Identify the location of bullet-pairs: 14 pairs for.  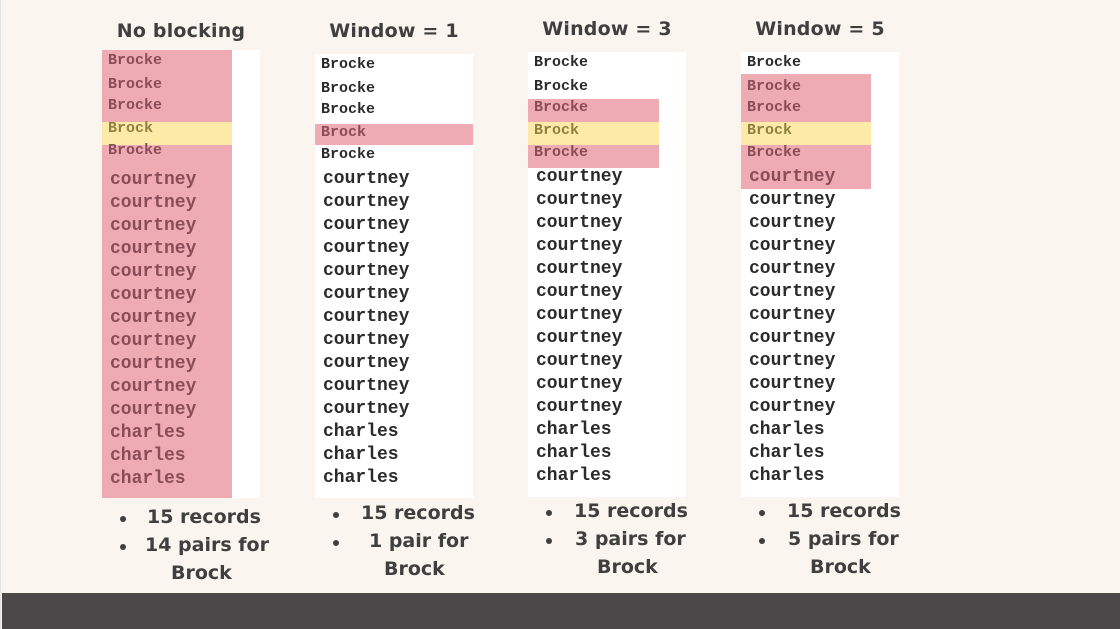
(207, 545).